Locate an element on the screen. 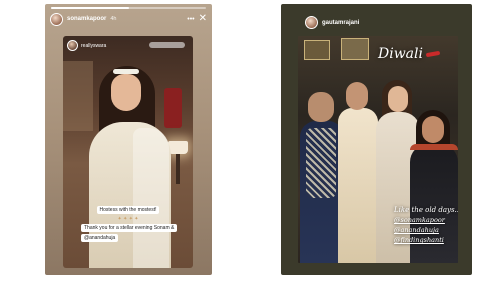 The image size is (499, 281). saree-border is located at coordinates (434, 147).